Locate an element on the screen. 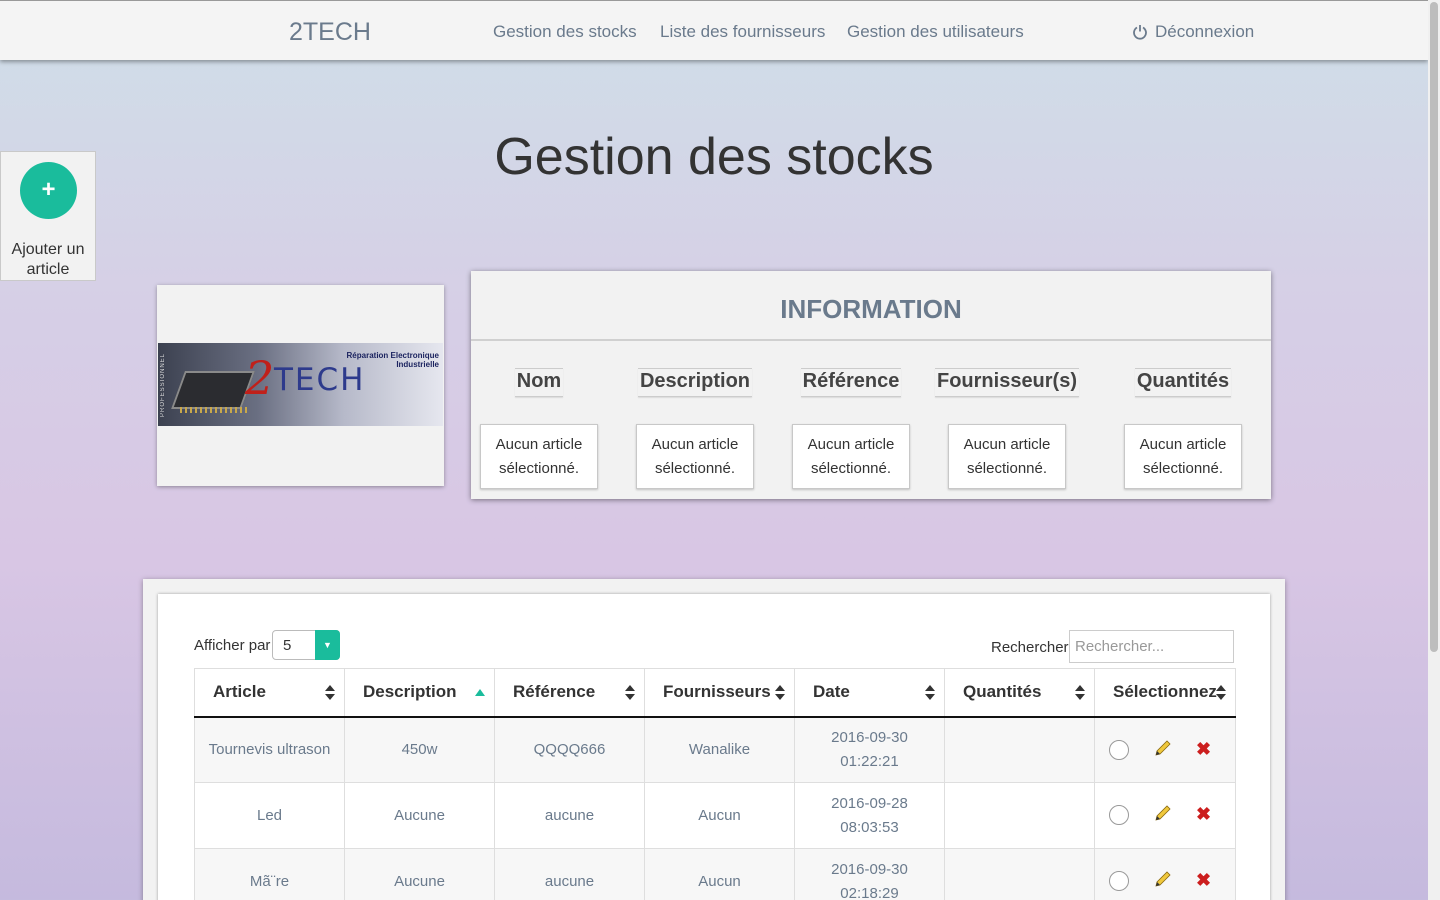  header-label: Description is located at coordinates (410, 692).